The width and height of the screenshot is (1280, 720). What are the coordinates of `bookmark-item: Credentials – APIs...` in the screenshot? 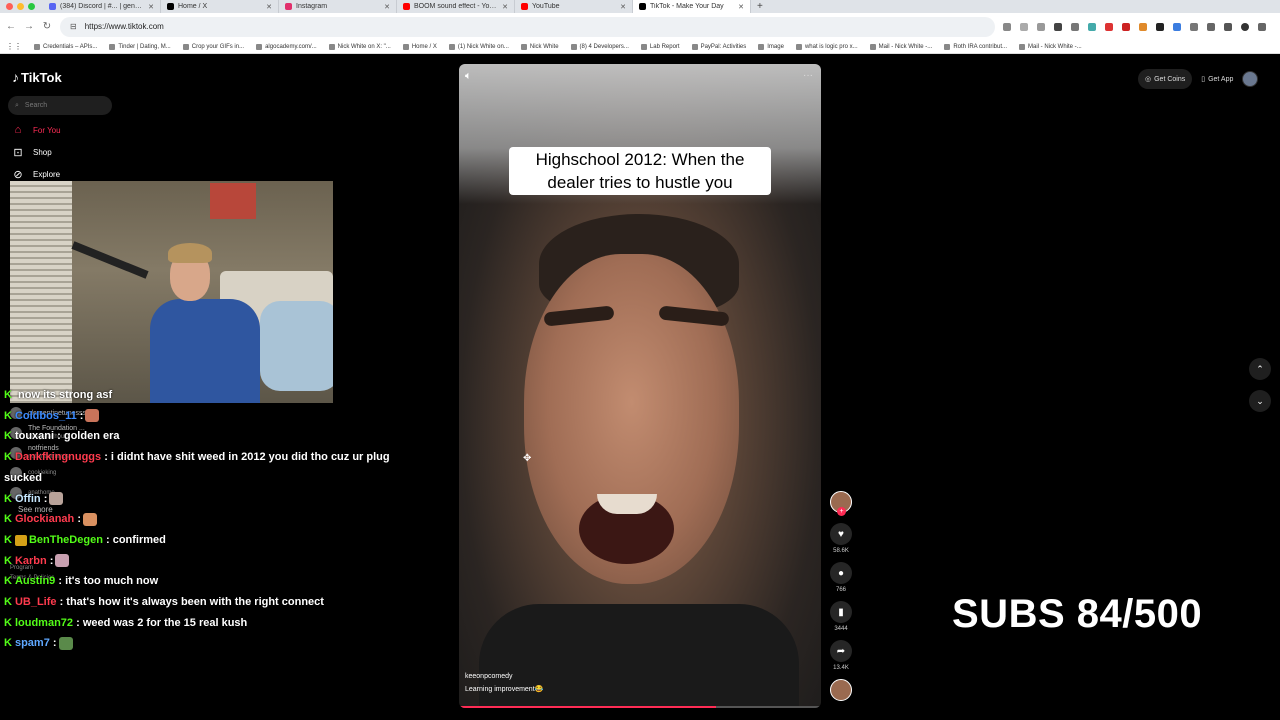 It's located at (65, 46).